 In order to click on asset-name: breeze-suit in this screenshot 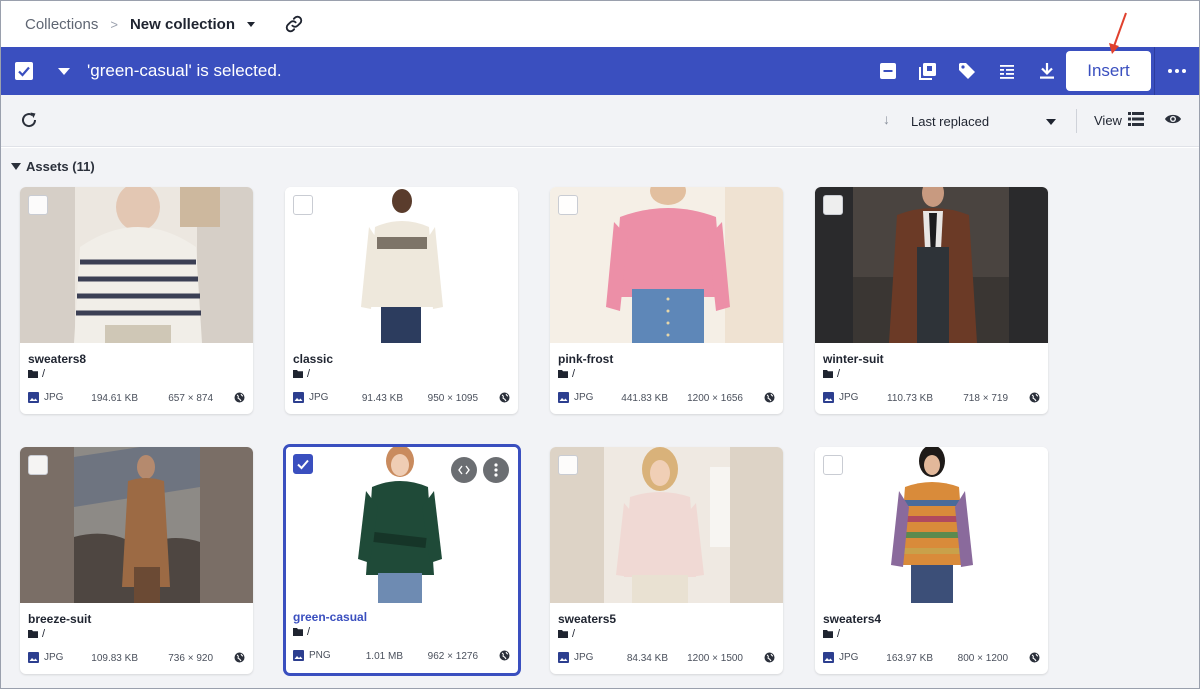, I will do `click(60, 619)`.